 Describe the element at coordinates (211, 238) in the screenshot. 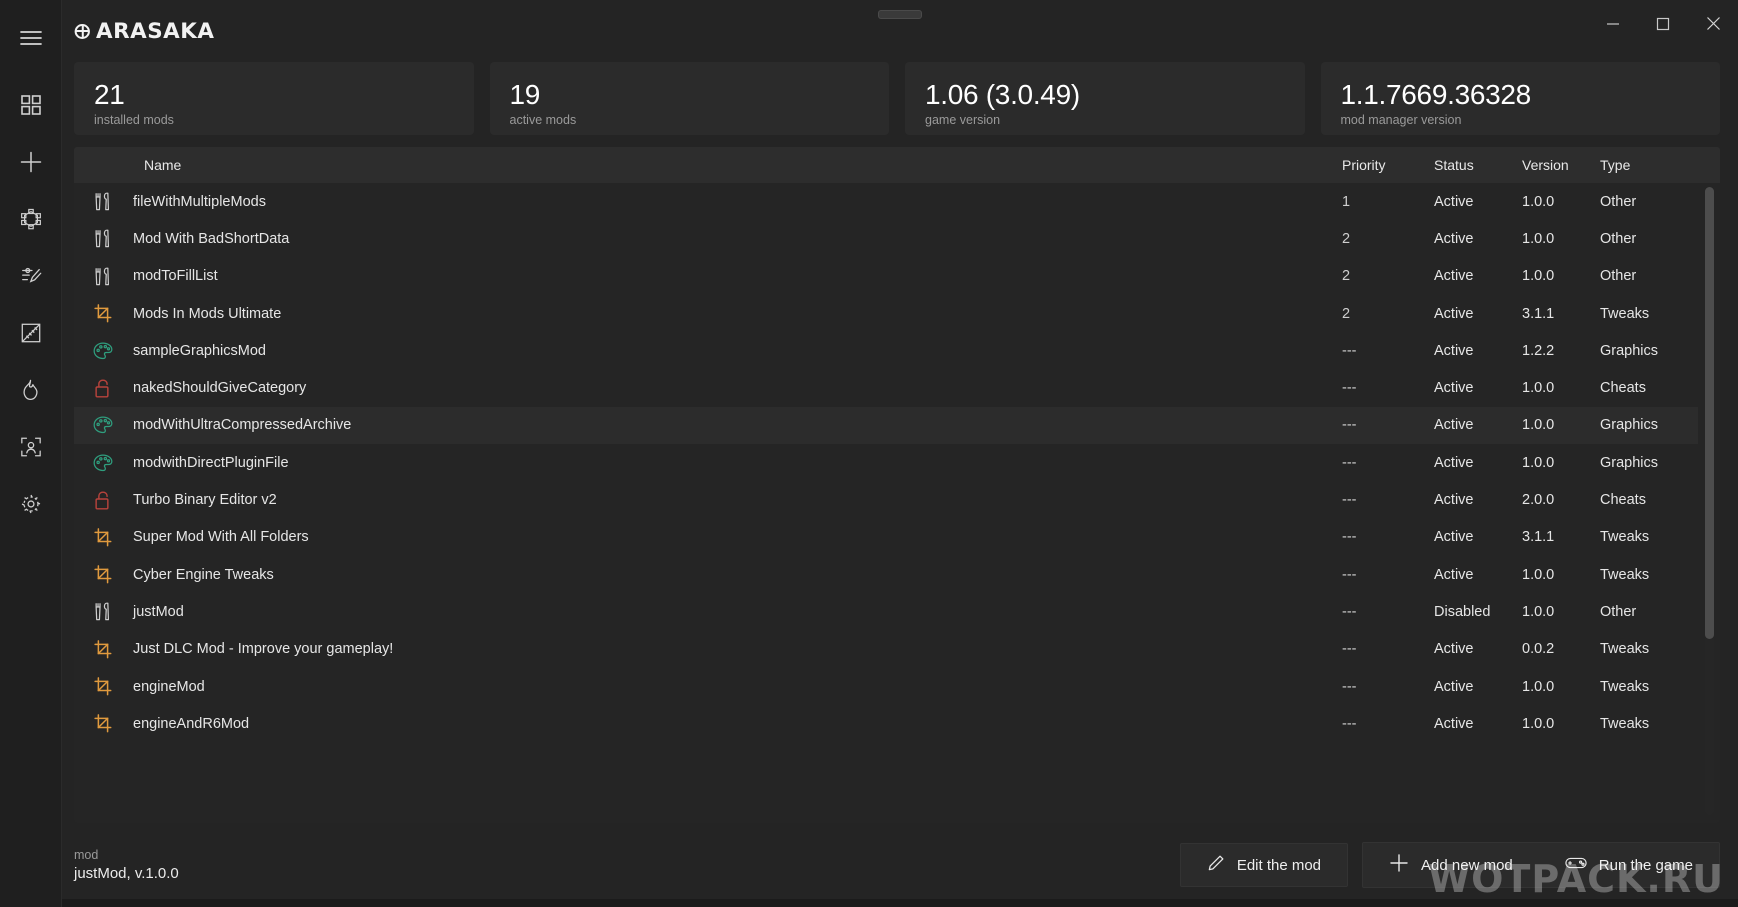

I see `mod-name: Mod With BadShortData` at that location.